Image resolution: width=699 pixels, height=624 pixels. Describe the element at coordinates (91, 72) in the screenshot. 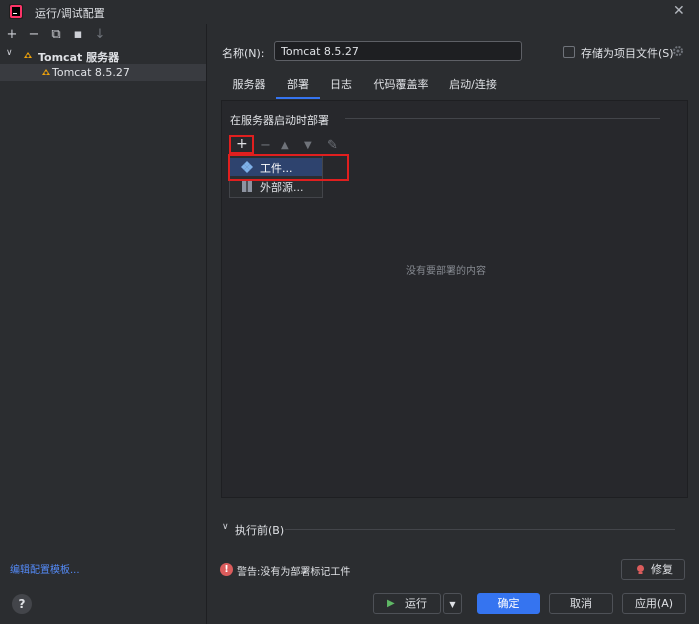

I see `tree-item-label: Tomcat 8.5.27` at that location.